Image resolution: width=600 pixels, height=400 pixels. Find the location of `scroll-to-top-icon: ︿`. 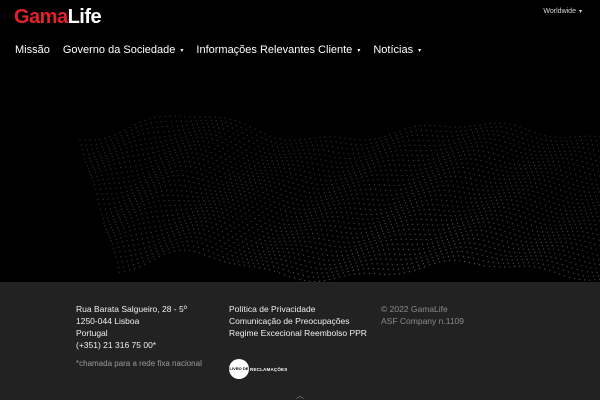

scroll-to-top-icon: ︿ is located at coordinates (300, 395).